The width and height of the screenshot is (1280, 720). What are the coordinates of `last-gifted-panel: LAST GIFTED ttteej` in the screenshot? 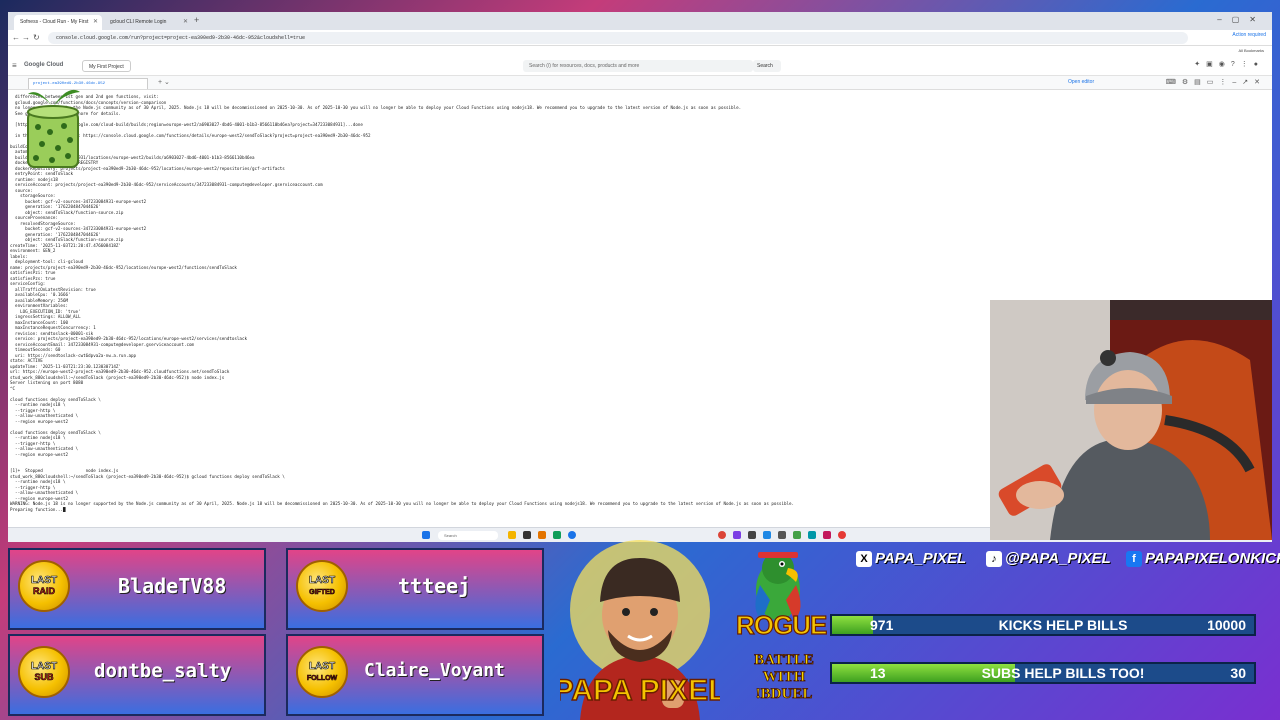 It's located at (415, 589).